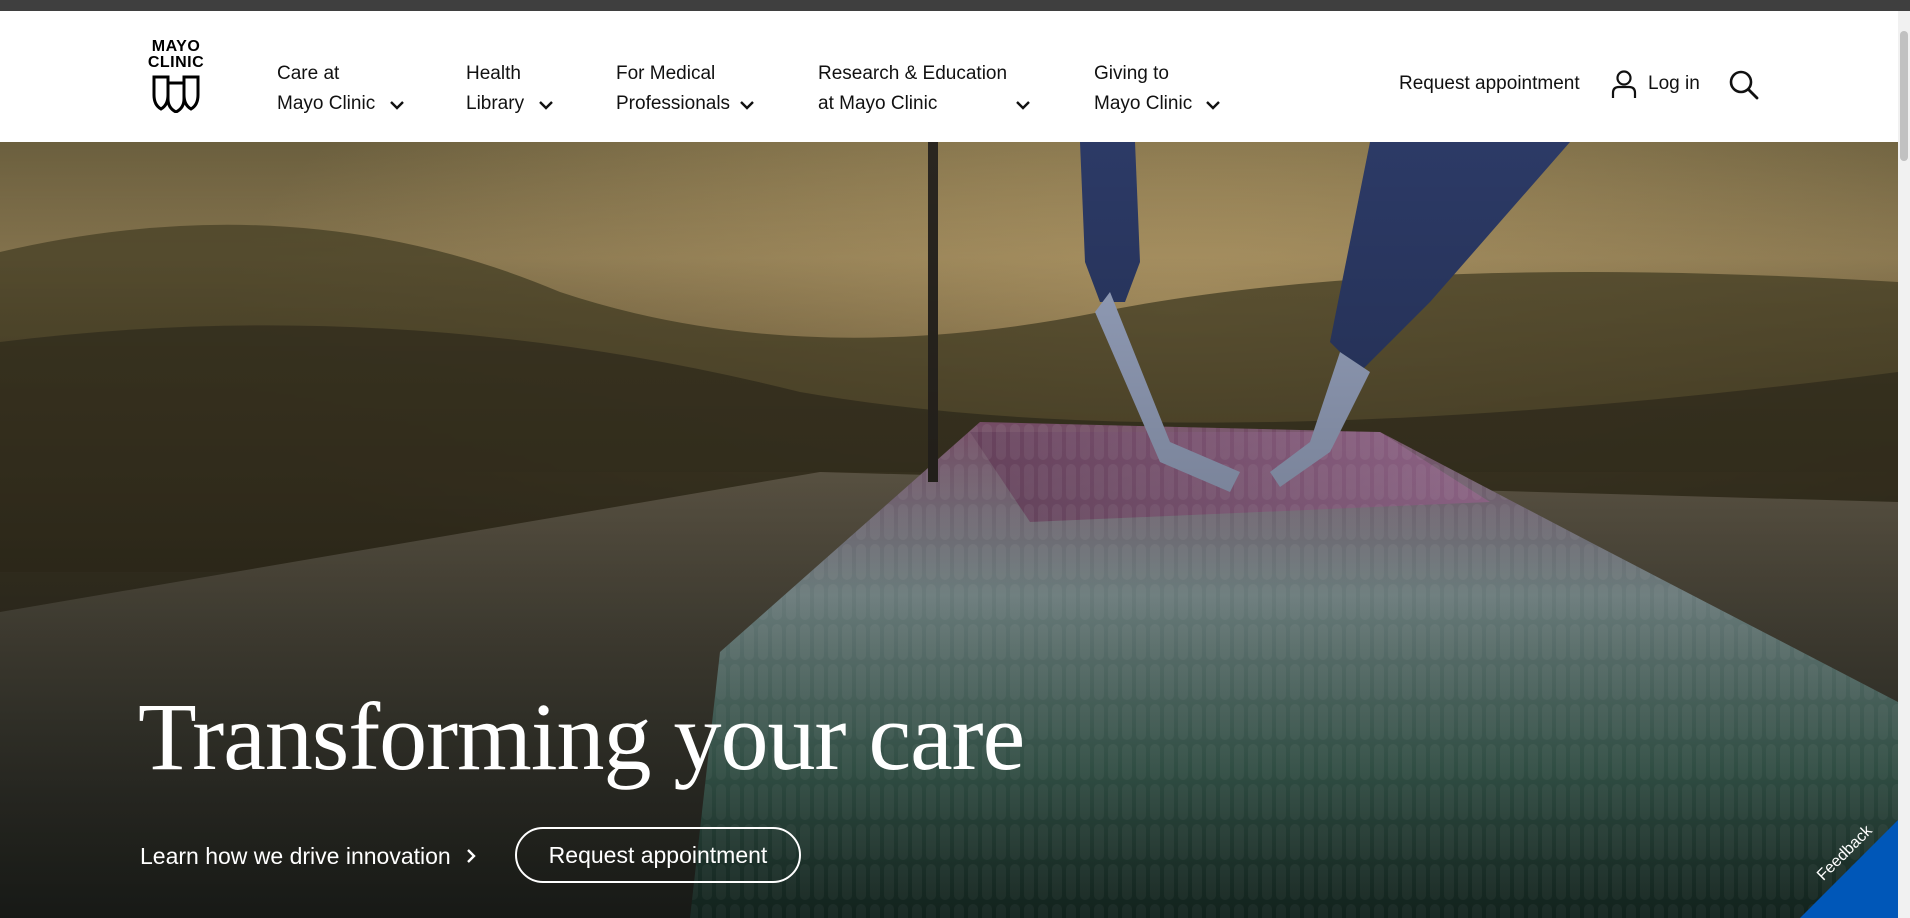 The width and height of the screenshot is (1910, 918). I want to click on nav-giving-to-mayo-clinic: Giving to Mayo Clinic, so click(1157, 89).